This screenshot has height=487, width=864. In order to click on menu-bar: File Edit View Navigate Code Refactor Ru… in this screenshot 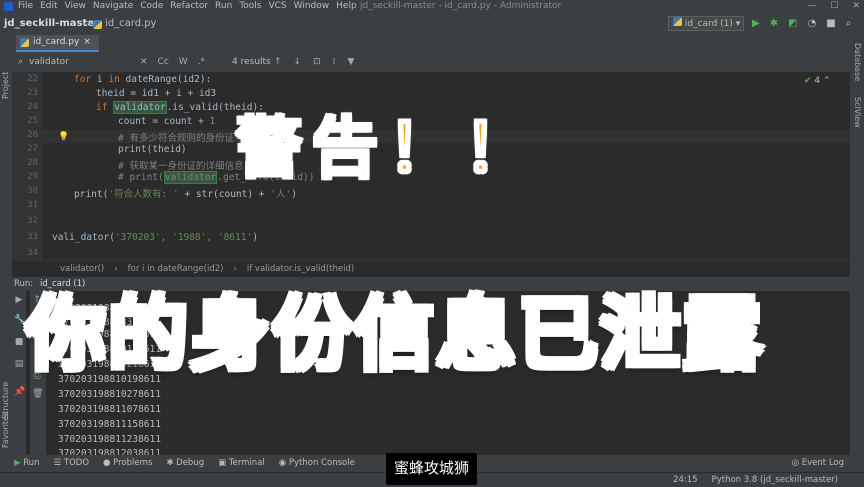, I will do `click(432, 6)`.